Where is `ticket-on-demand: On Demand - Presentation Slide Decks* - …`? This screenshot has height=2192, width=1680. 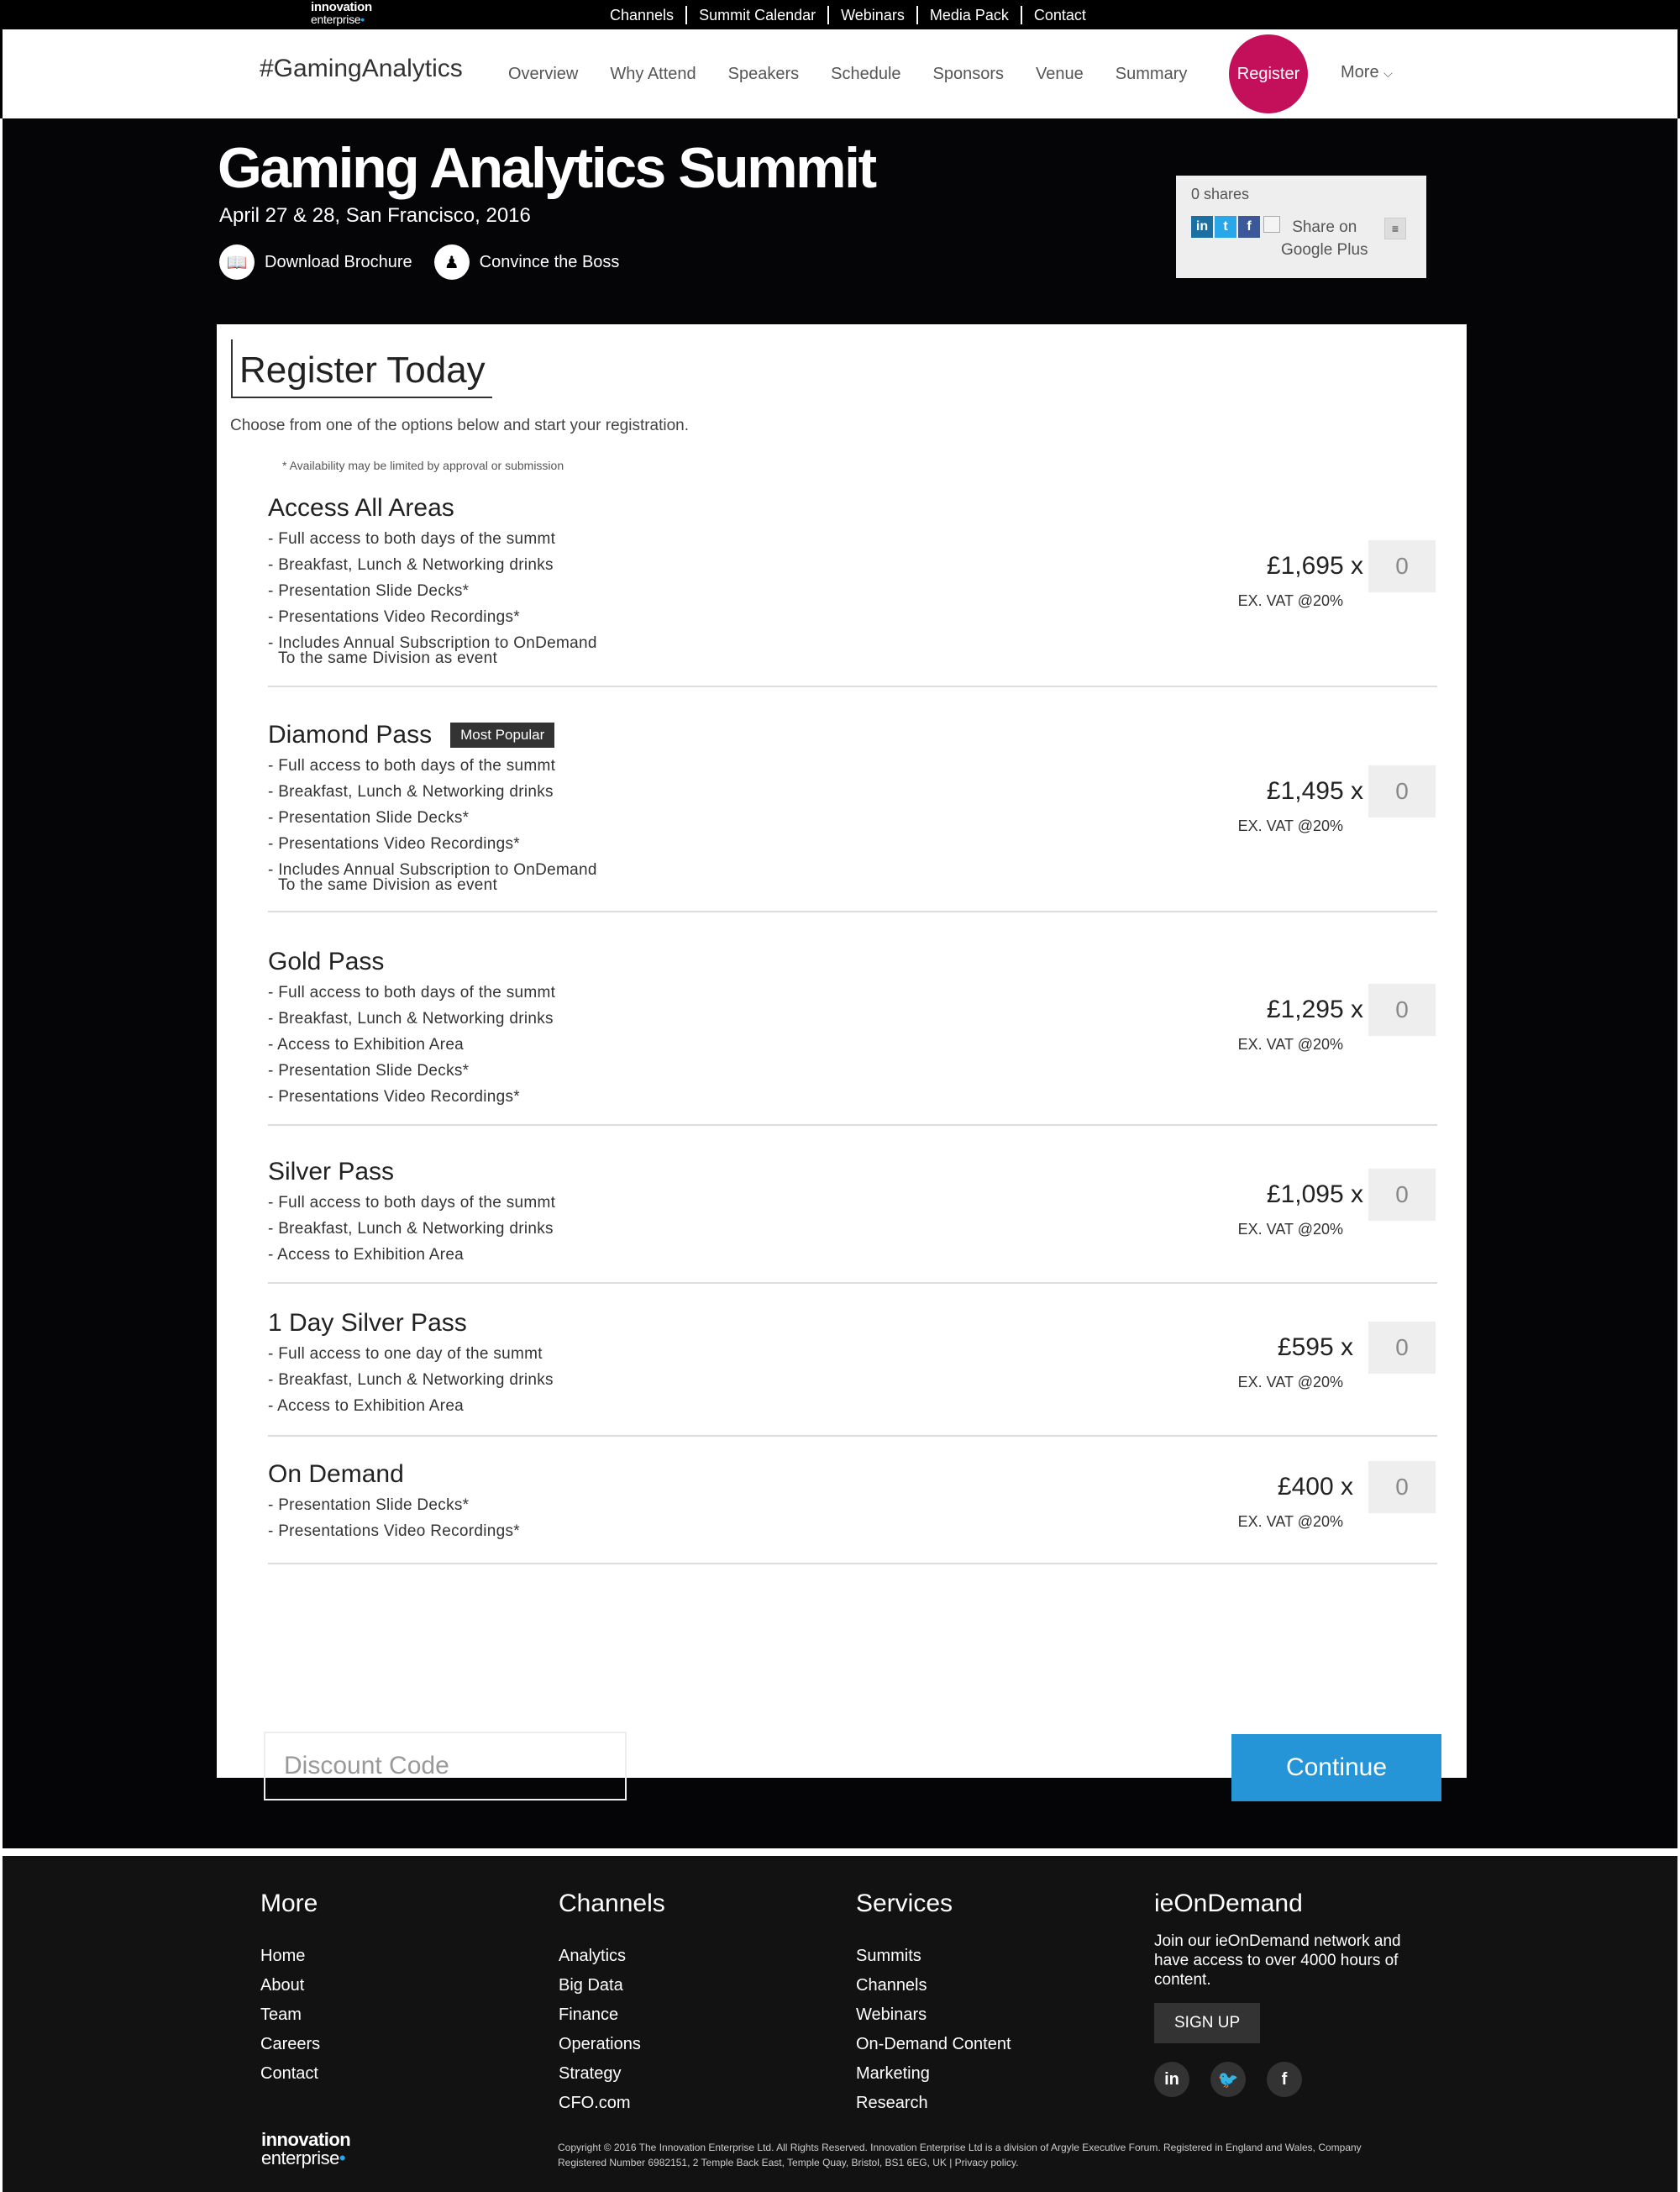 ticket-on-demand: On Demand - Presentation Slide Decks* - … is located at coordinates (852, 1511).